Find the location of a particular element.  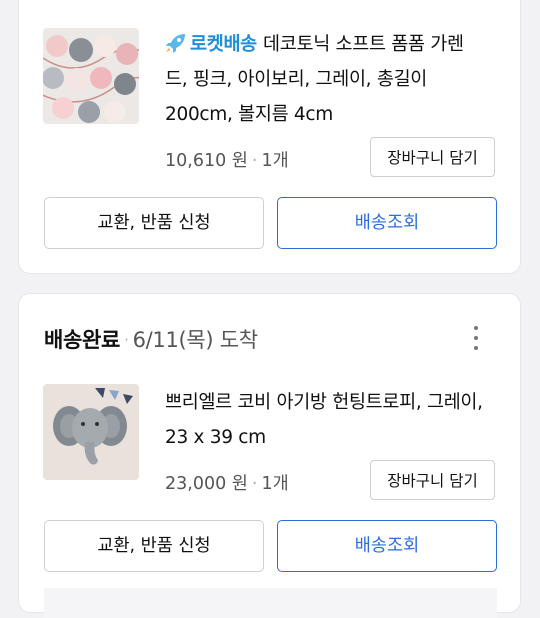

rocket-icon is located at coordinates (175, 43).